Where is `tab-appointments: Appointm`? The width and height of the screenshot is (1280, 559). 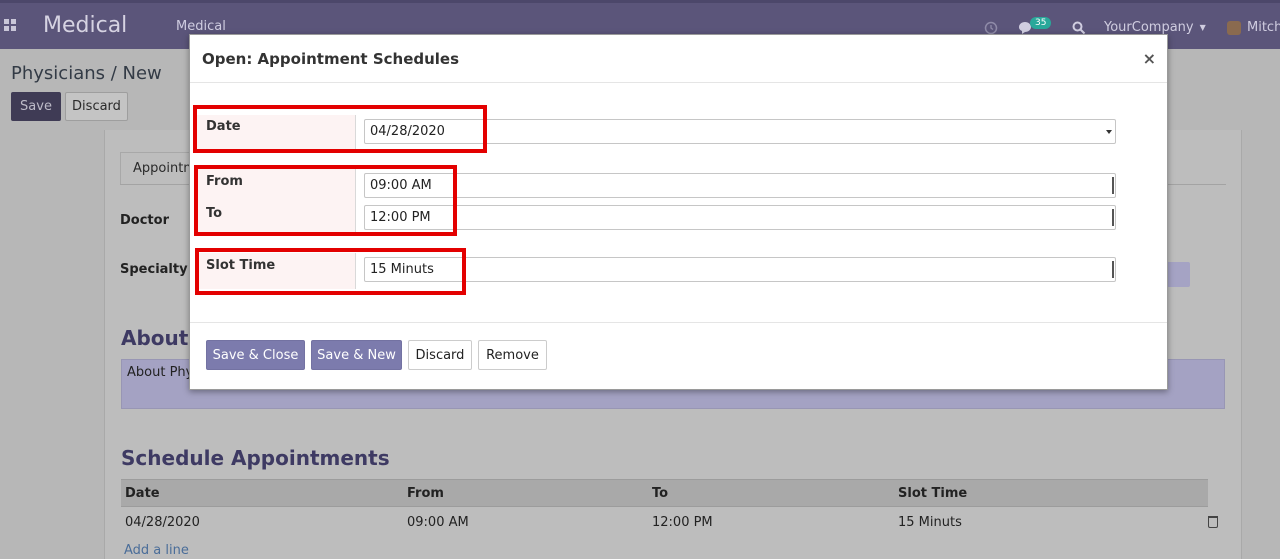 tab-appointments: Appointm is located at coordinates (155, 168).